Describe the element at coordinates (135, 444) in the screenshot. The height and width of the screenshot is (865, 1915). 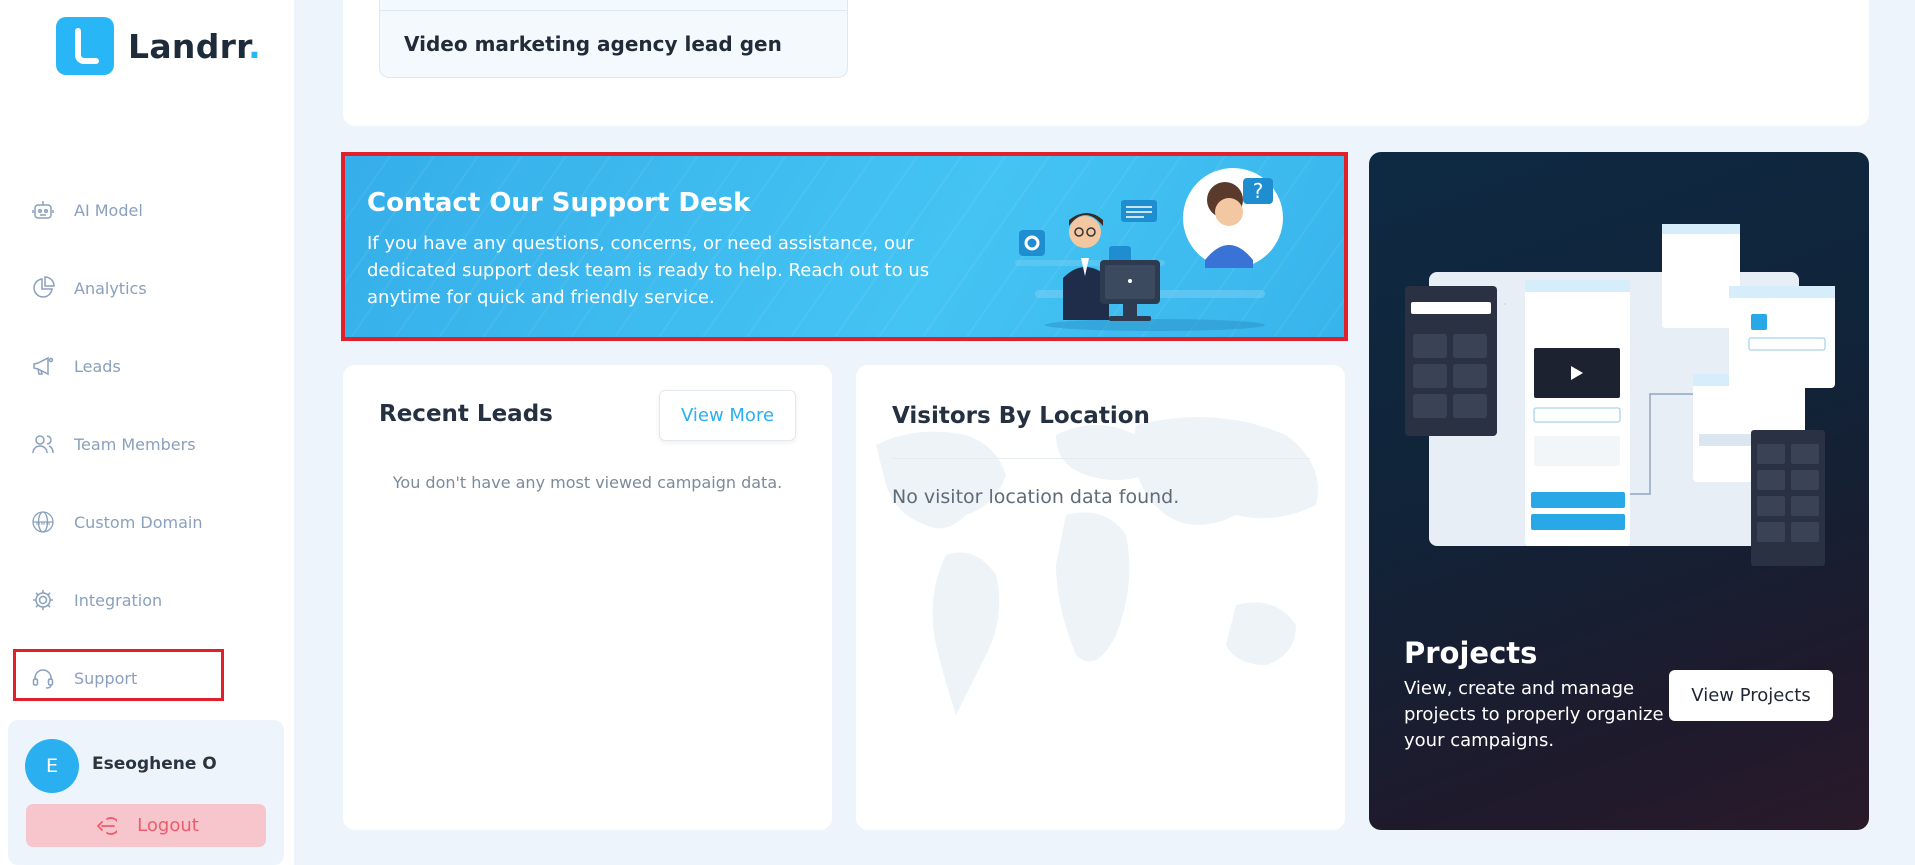
I see `sidebar-item-label: Team Members` at that location.